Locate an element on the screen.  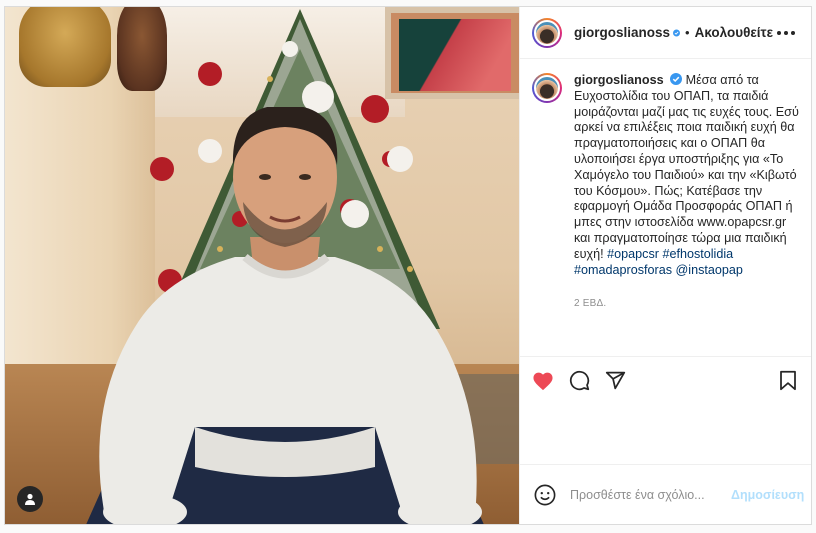
heart-icon is located at coordinates (543, 381).